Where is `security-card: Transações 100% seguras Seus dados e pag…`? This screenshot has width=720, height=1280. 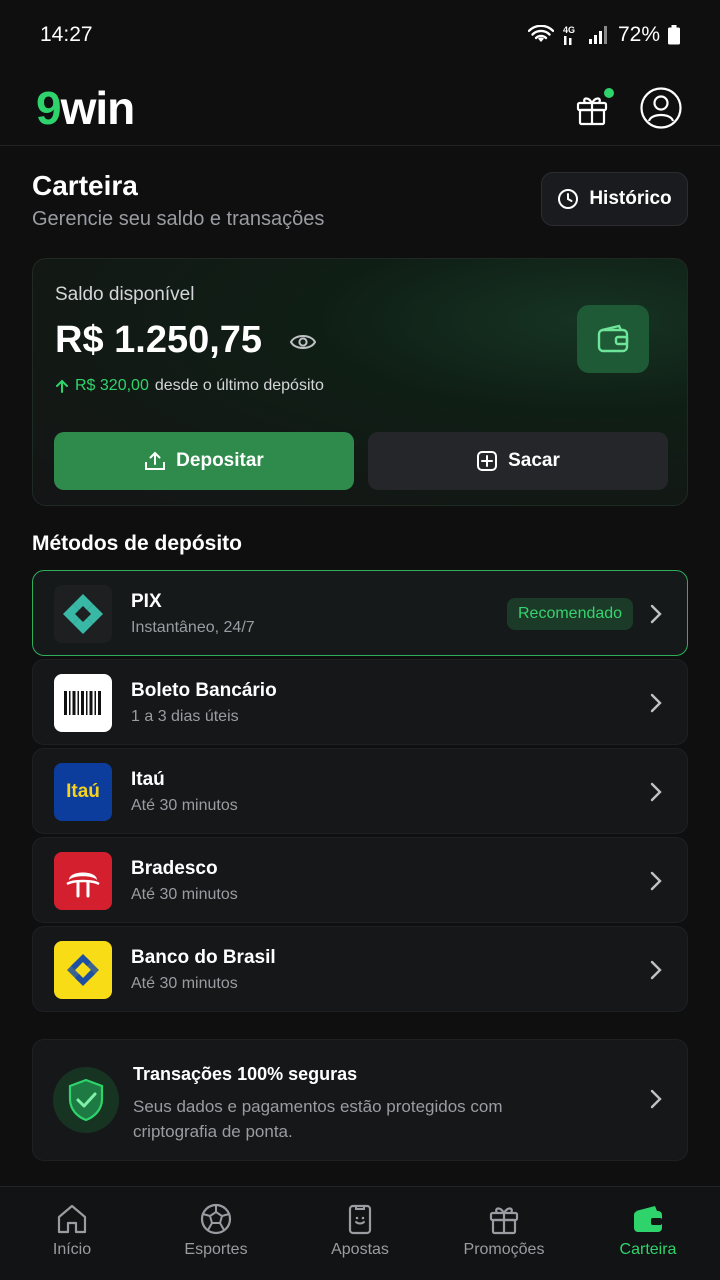 security-card: Transações 100% seguras Seus dados e pag… is located at coordinates (360, 1100).